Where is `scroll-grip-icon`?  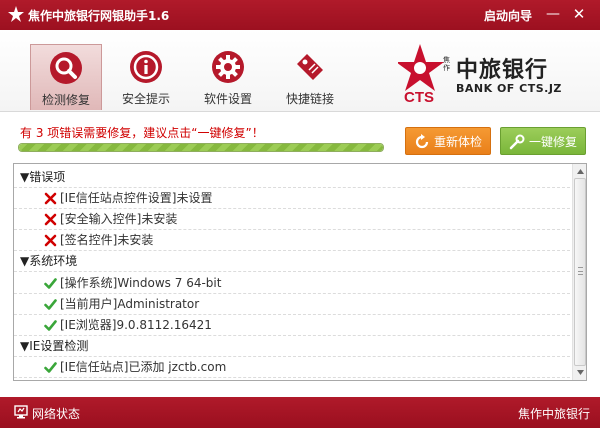
scroll-grip-icon is located at coordinates (580, 271).